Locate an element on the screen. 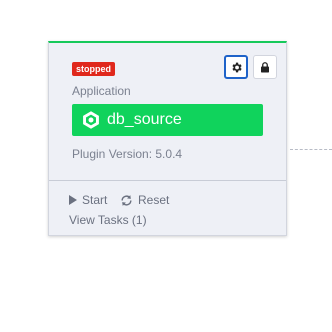 Image resolution: width=332 pixels, height=332 pixels. plugin-version: Plugin Version: 5.0.4 is located at coordinates (127, 154).